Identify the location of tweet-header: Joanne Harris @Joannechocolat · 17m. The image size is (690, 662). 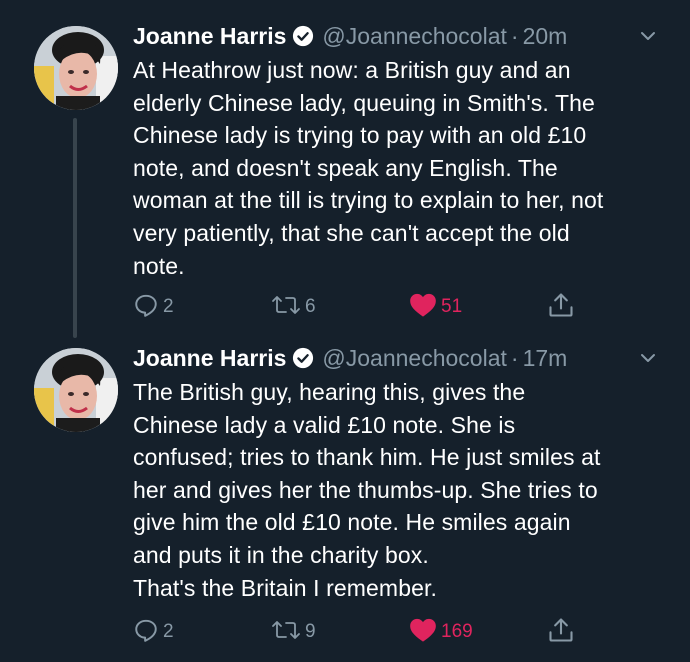
(350, 358).